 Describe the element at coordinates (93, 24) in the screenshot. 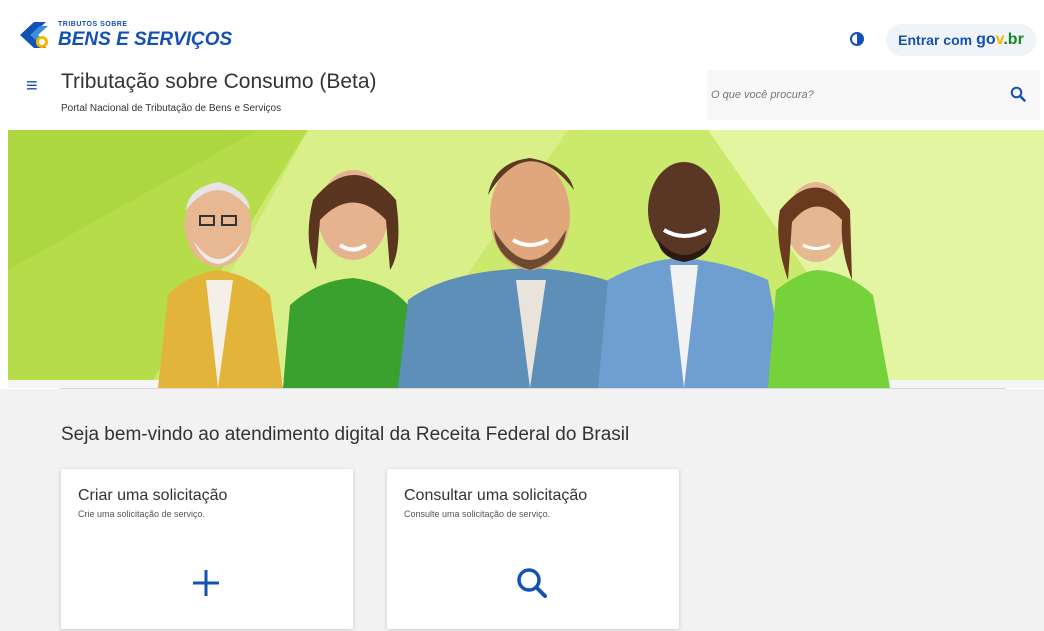

I see `logo-small-text: TRIBUTOS SOBRE` at that location.